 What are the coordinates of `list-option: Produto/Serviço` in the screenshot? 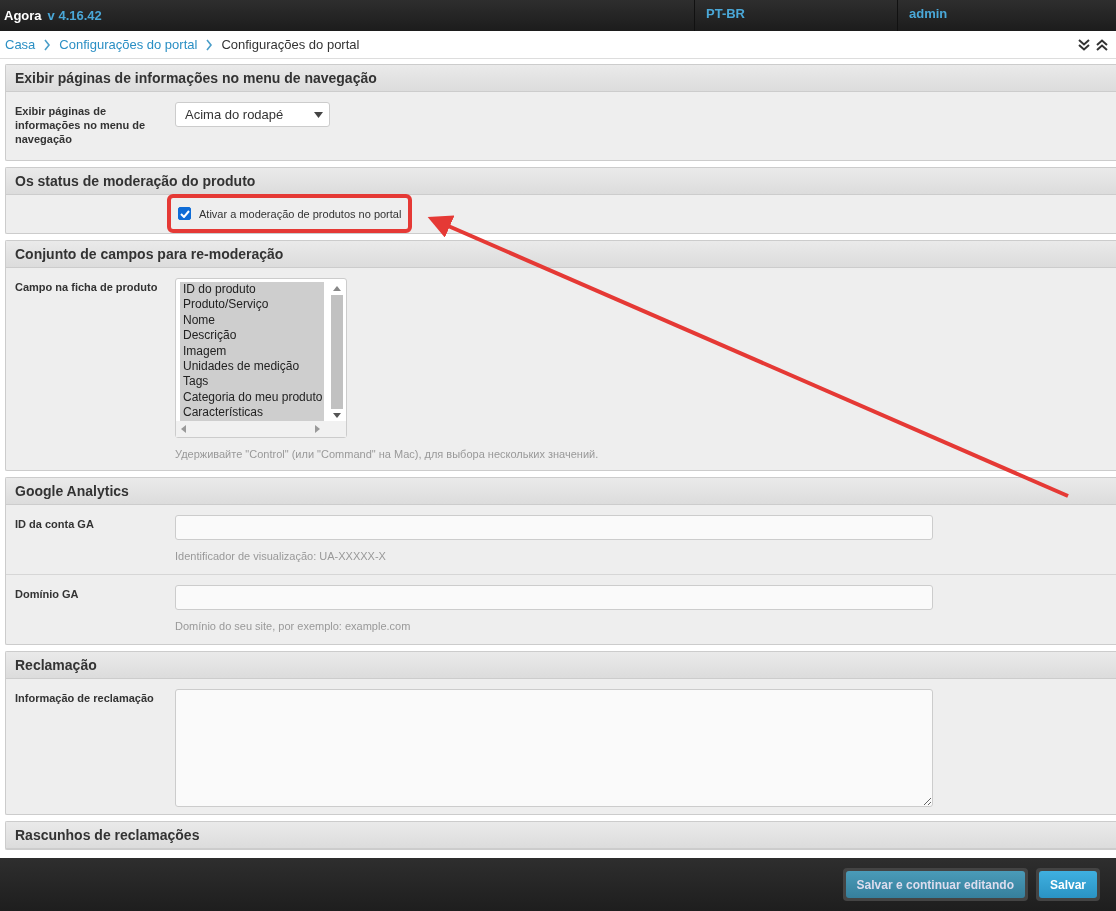 It's located at (252, 305).